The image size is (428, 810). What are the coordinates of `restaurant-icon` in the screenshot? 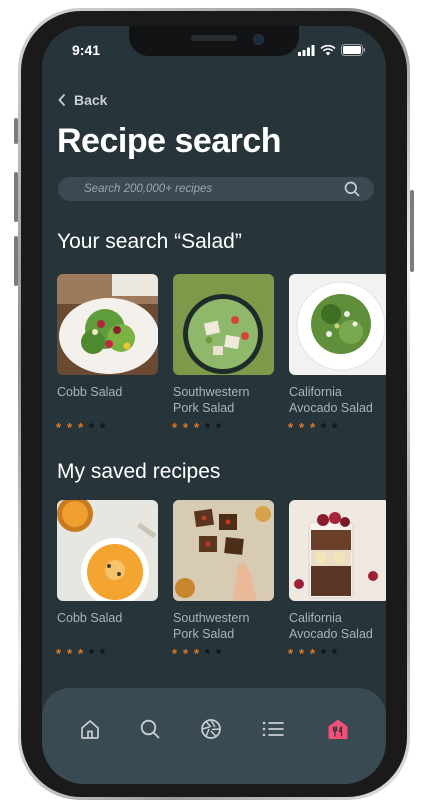 It's located at (338, 729).